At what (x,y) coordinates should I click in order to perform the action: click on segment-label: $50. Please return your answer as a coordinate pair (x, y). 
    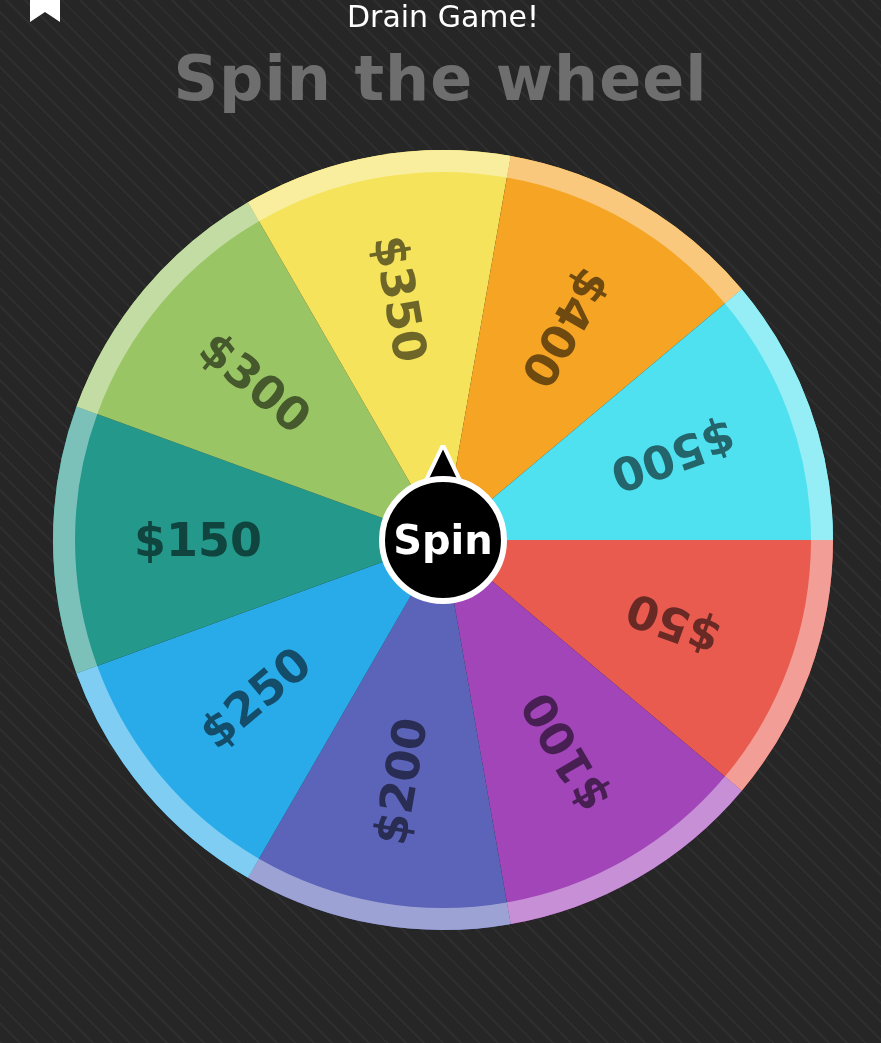
    Looking at the image, I should click on (673, 624).